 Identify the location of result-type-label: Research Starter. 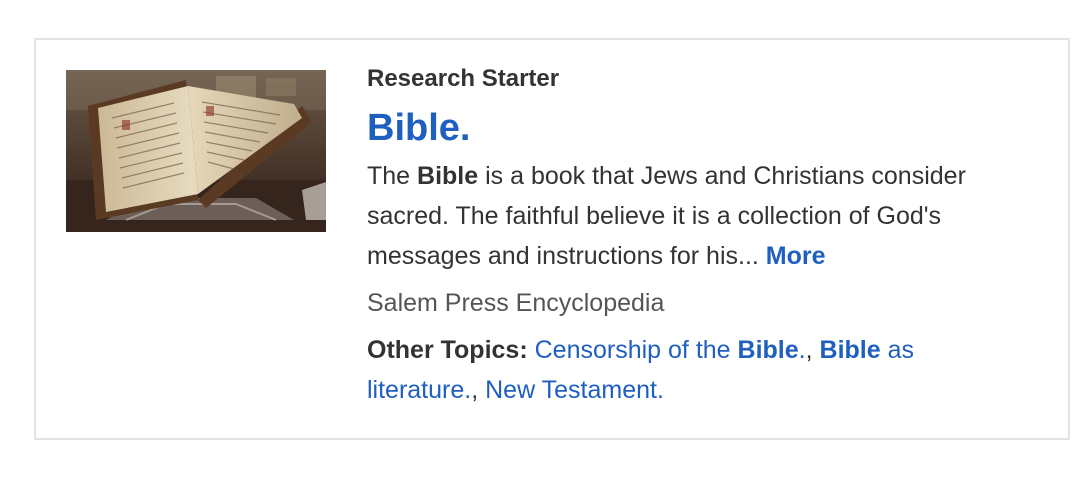
(463, 78).